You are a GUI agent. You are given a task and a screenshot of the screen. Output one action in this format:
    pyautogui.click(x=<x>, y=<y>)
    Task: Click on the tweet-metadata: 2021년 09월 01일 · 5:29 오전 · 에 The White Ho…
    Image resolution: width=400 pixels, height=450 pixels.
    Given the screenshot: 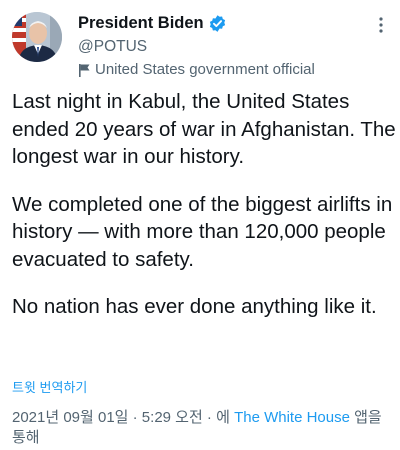 What is the action you would take?
    pyautogui.click(x=202, y=428)
    